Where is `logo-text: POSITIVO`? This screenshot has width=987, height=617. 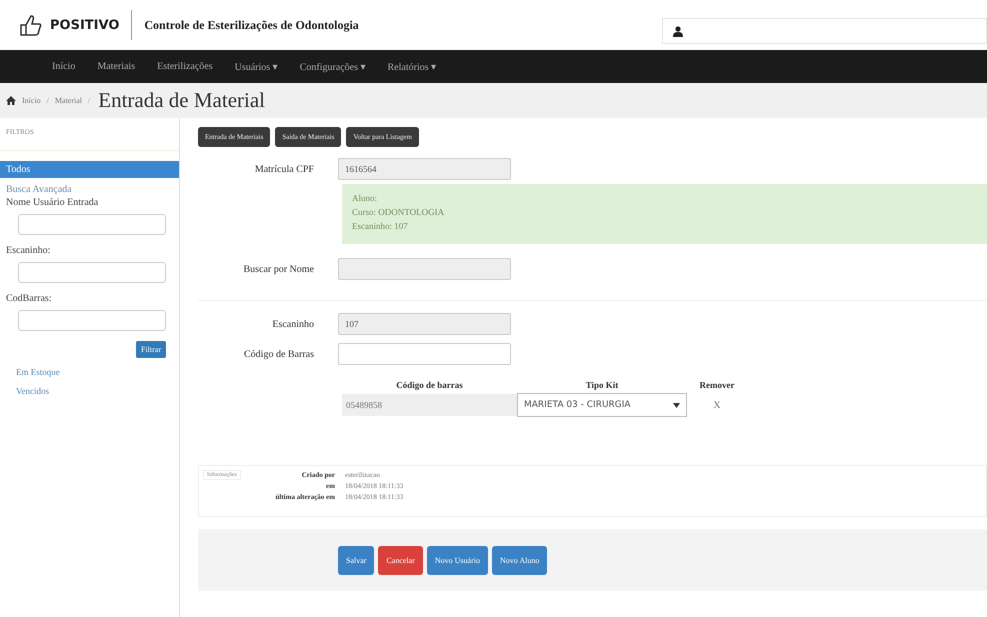 logo-text: POSITIVO is located at coordinates (85, 25).